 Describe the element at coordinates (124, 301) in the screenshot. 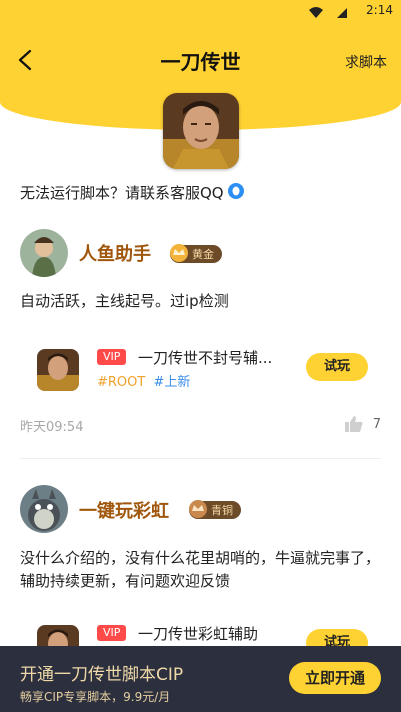

I see `post-text: 自动活跃，主线起号。过ip检测` at that location.